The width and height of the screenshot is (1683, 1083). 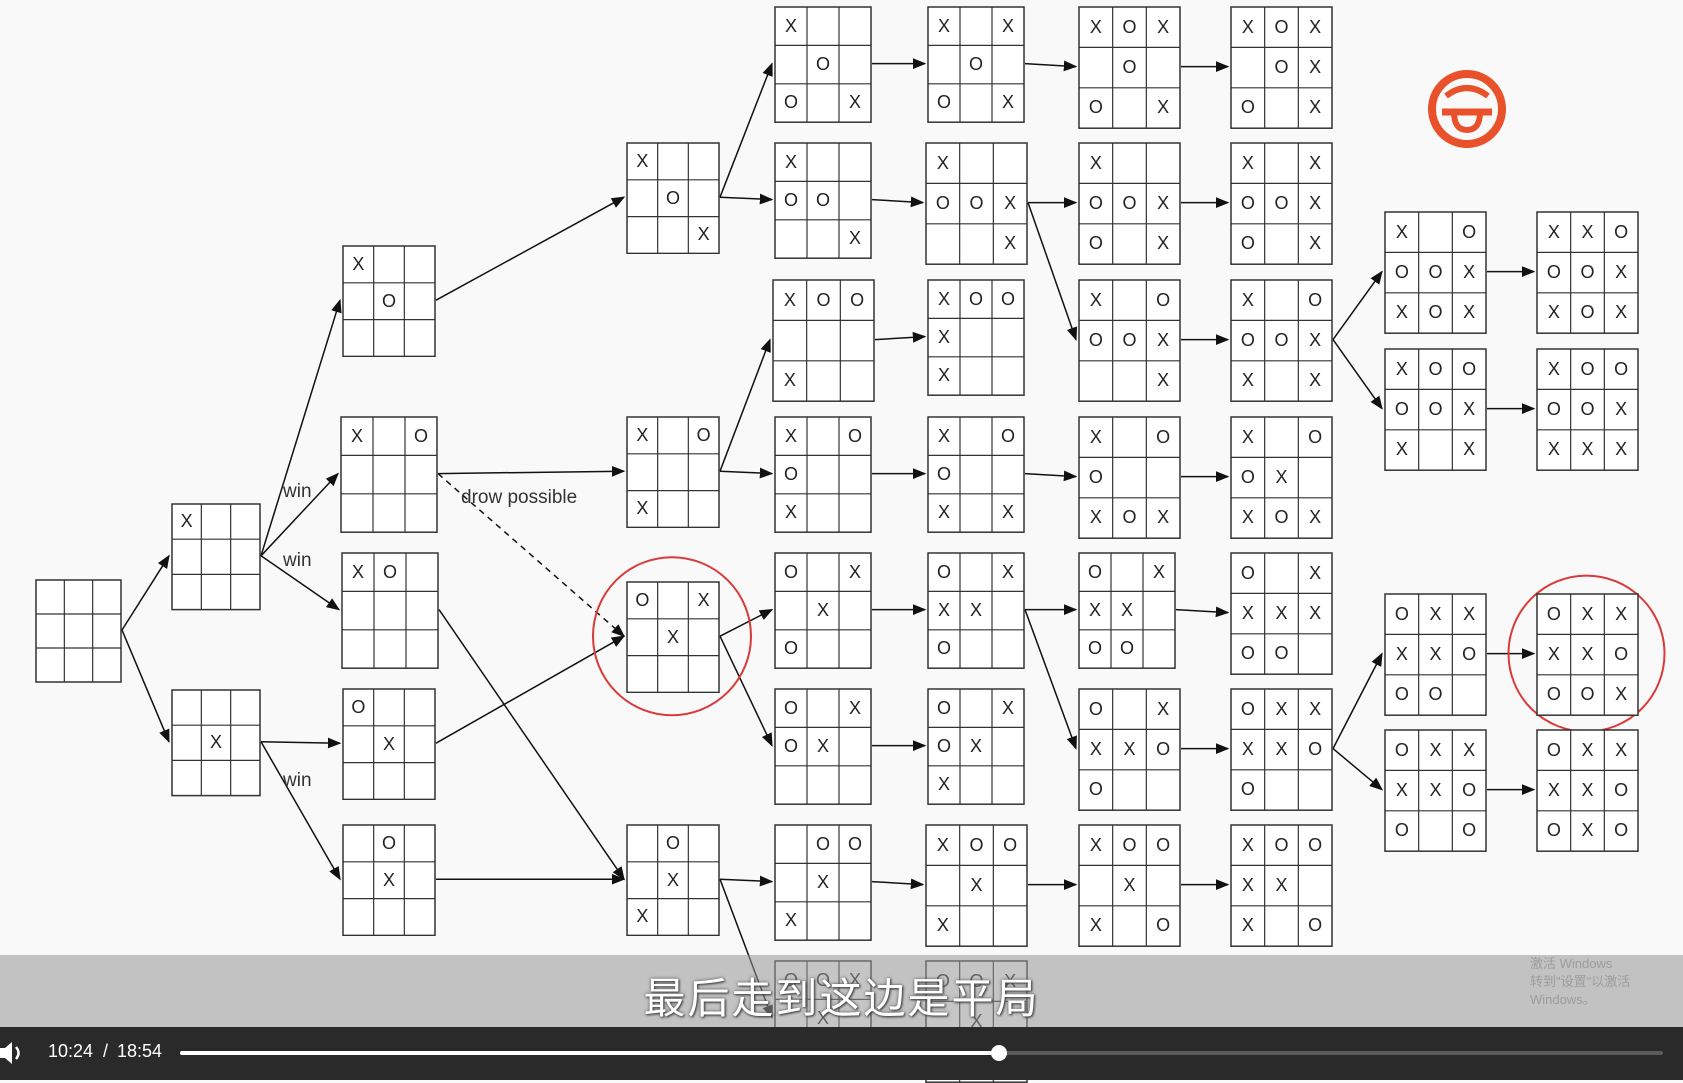 What do you see at coordinates (1129, 67) in the screenshot?
I see `board-e1: XOXOOX` at bounding box center [1129, 67].